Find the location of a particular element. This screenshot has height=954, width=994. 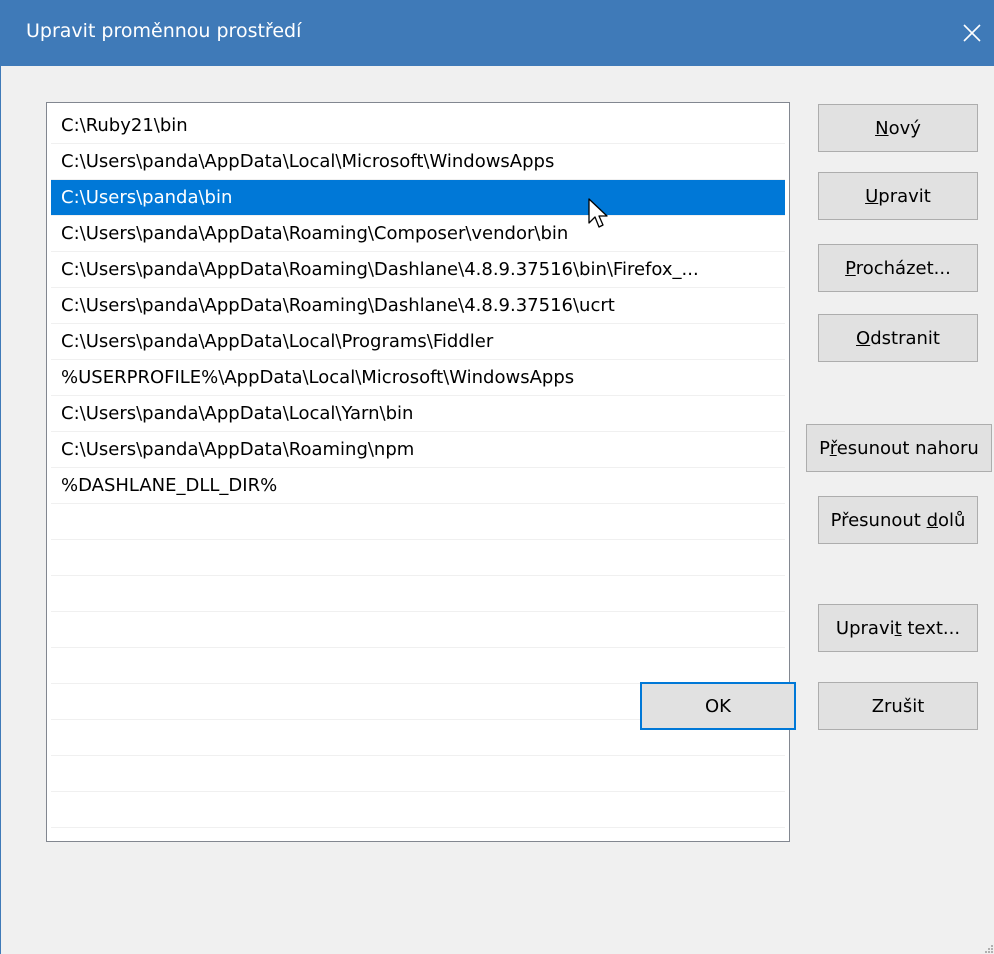

path-text: C:\Users\panda\AppData\Local\Yarn\bin is located at coordinates (237, 413).